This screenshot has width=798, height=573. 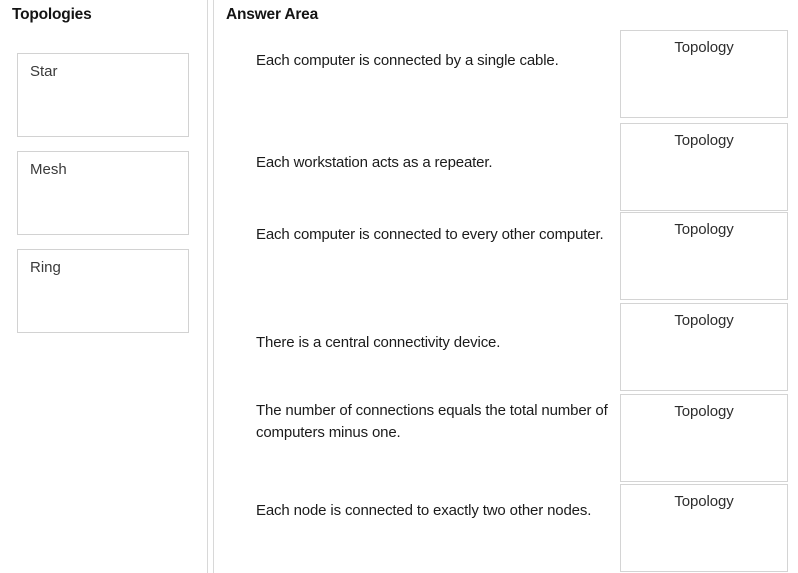 I want to click on topology-source-item: Star, so click(x=103, y=95).